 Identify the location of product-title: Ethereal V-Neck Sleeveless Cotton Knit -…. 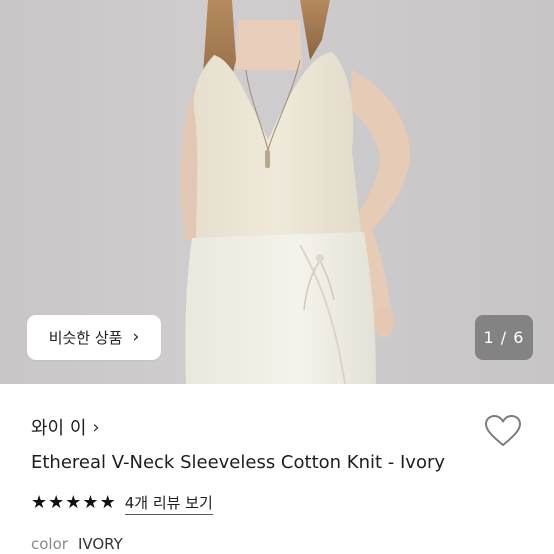
(238, 462).